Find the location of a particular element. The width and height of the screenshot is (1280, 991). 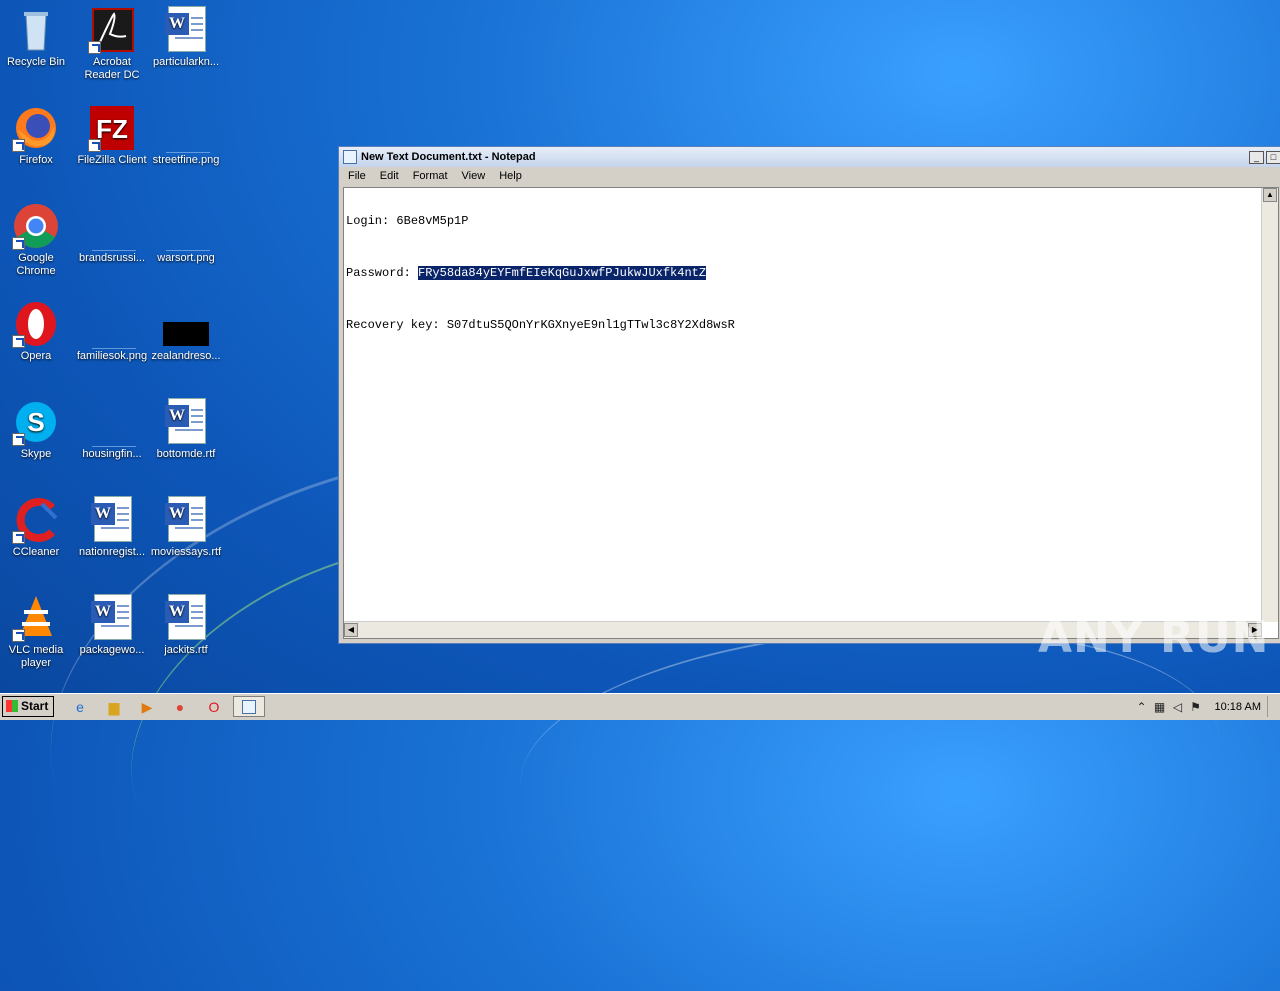

desktop-icon-label: Recycle Bin is located at coordinates (36, 62).